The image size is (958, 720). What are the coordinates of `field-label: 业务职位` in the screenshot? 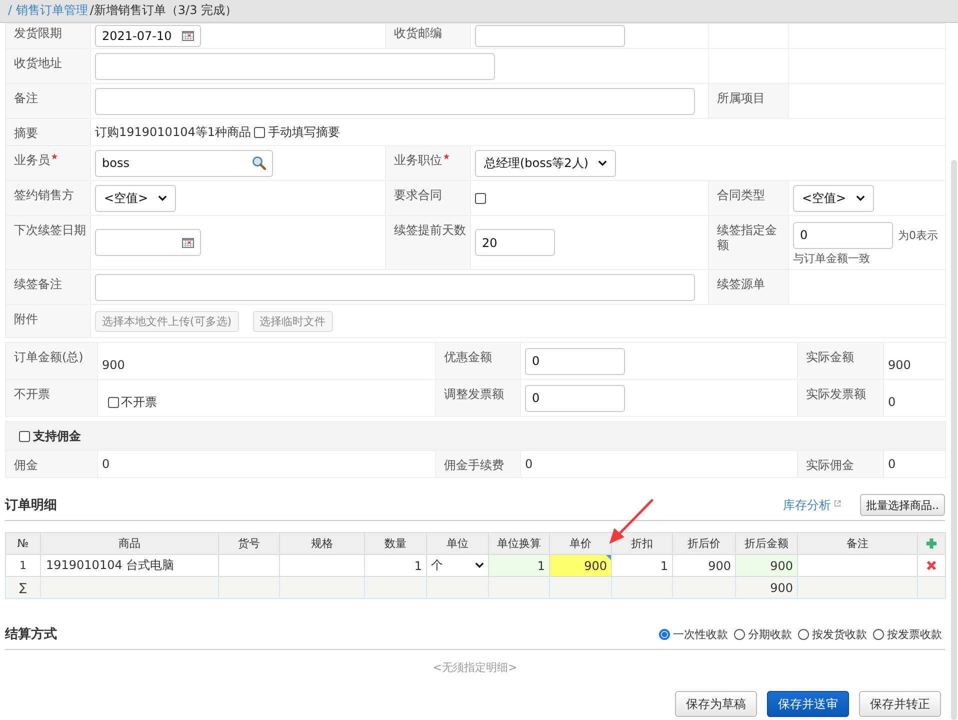 It's located at (418, 160).